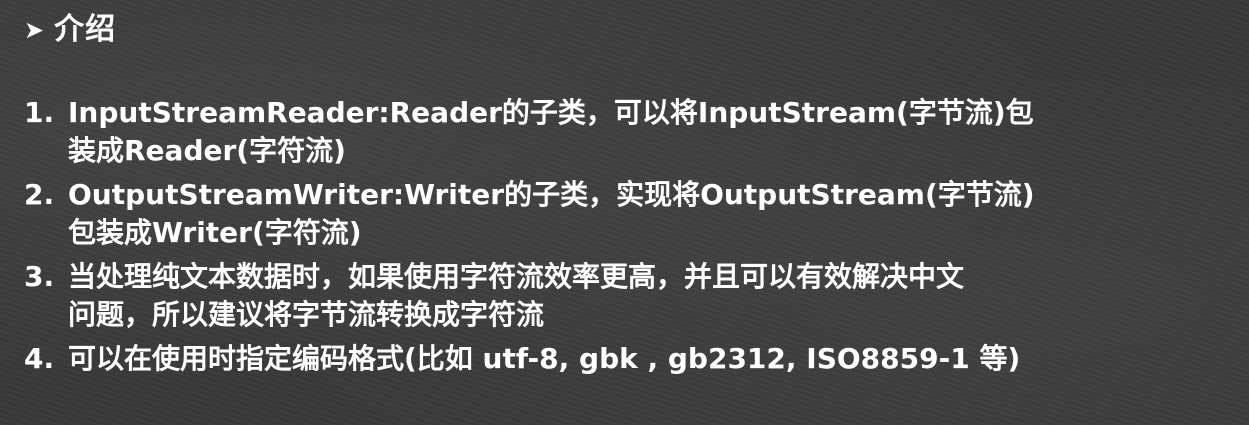 Image resolution: width=1249 pixels, height=425 pixels. I want to click on list-item-line: 当处理纯文本数据时，如果使用字符流效率更高，并且可以有效解决中文, so click(516, 276).